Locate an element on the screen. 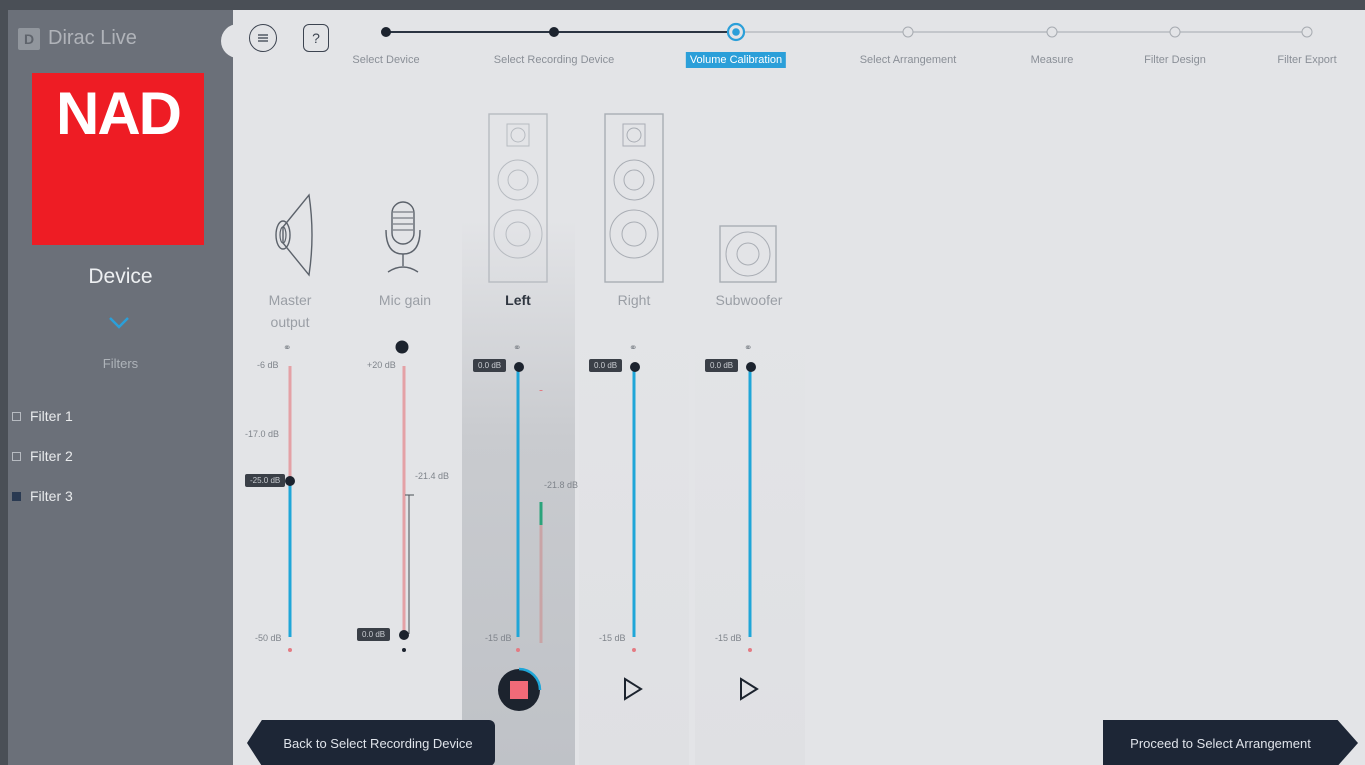  filter-label: Filter 1 is located at coordinates (51, 416).